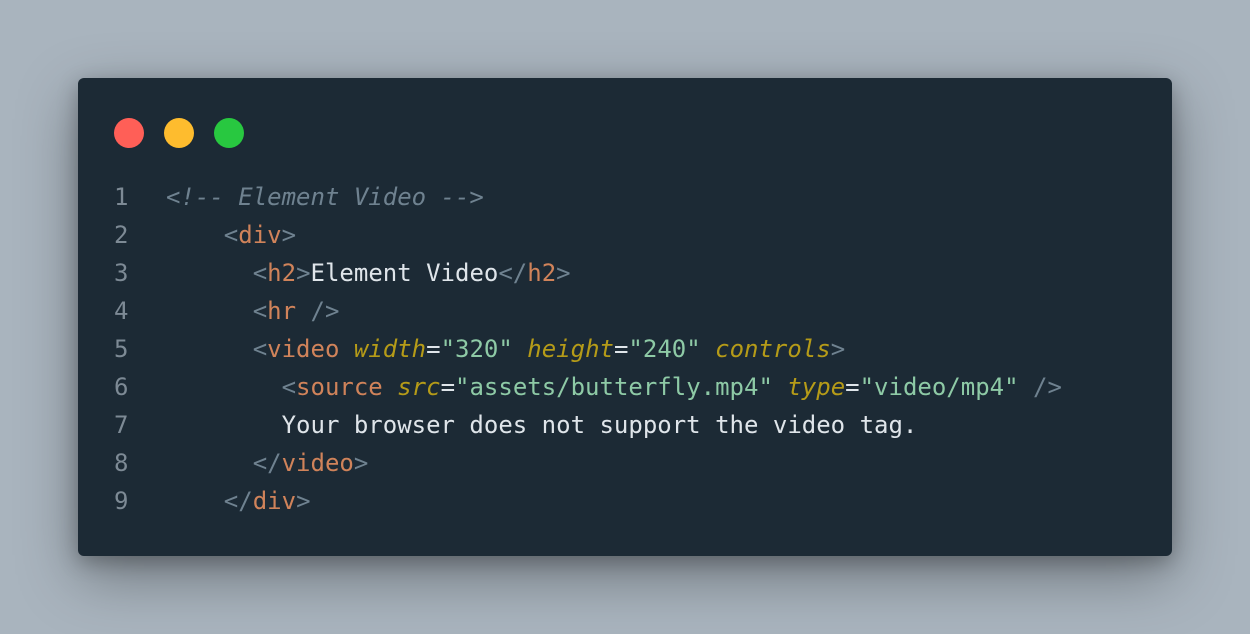 This screenshot has height=634, width=1250. I want to click on line-source: <h2>Element Video</h2>, so click(368, 273).